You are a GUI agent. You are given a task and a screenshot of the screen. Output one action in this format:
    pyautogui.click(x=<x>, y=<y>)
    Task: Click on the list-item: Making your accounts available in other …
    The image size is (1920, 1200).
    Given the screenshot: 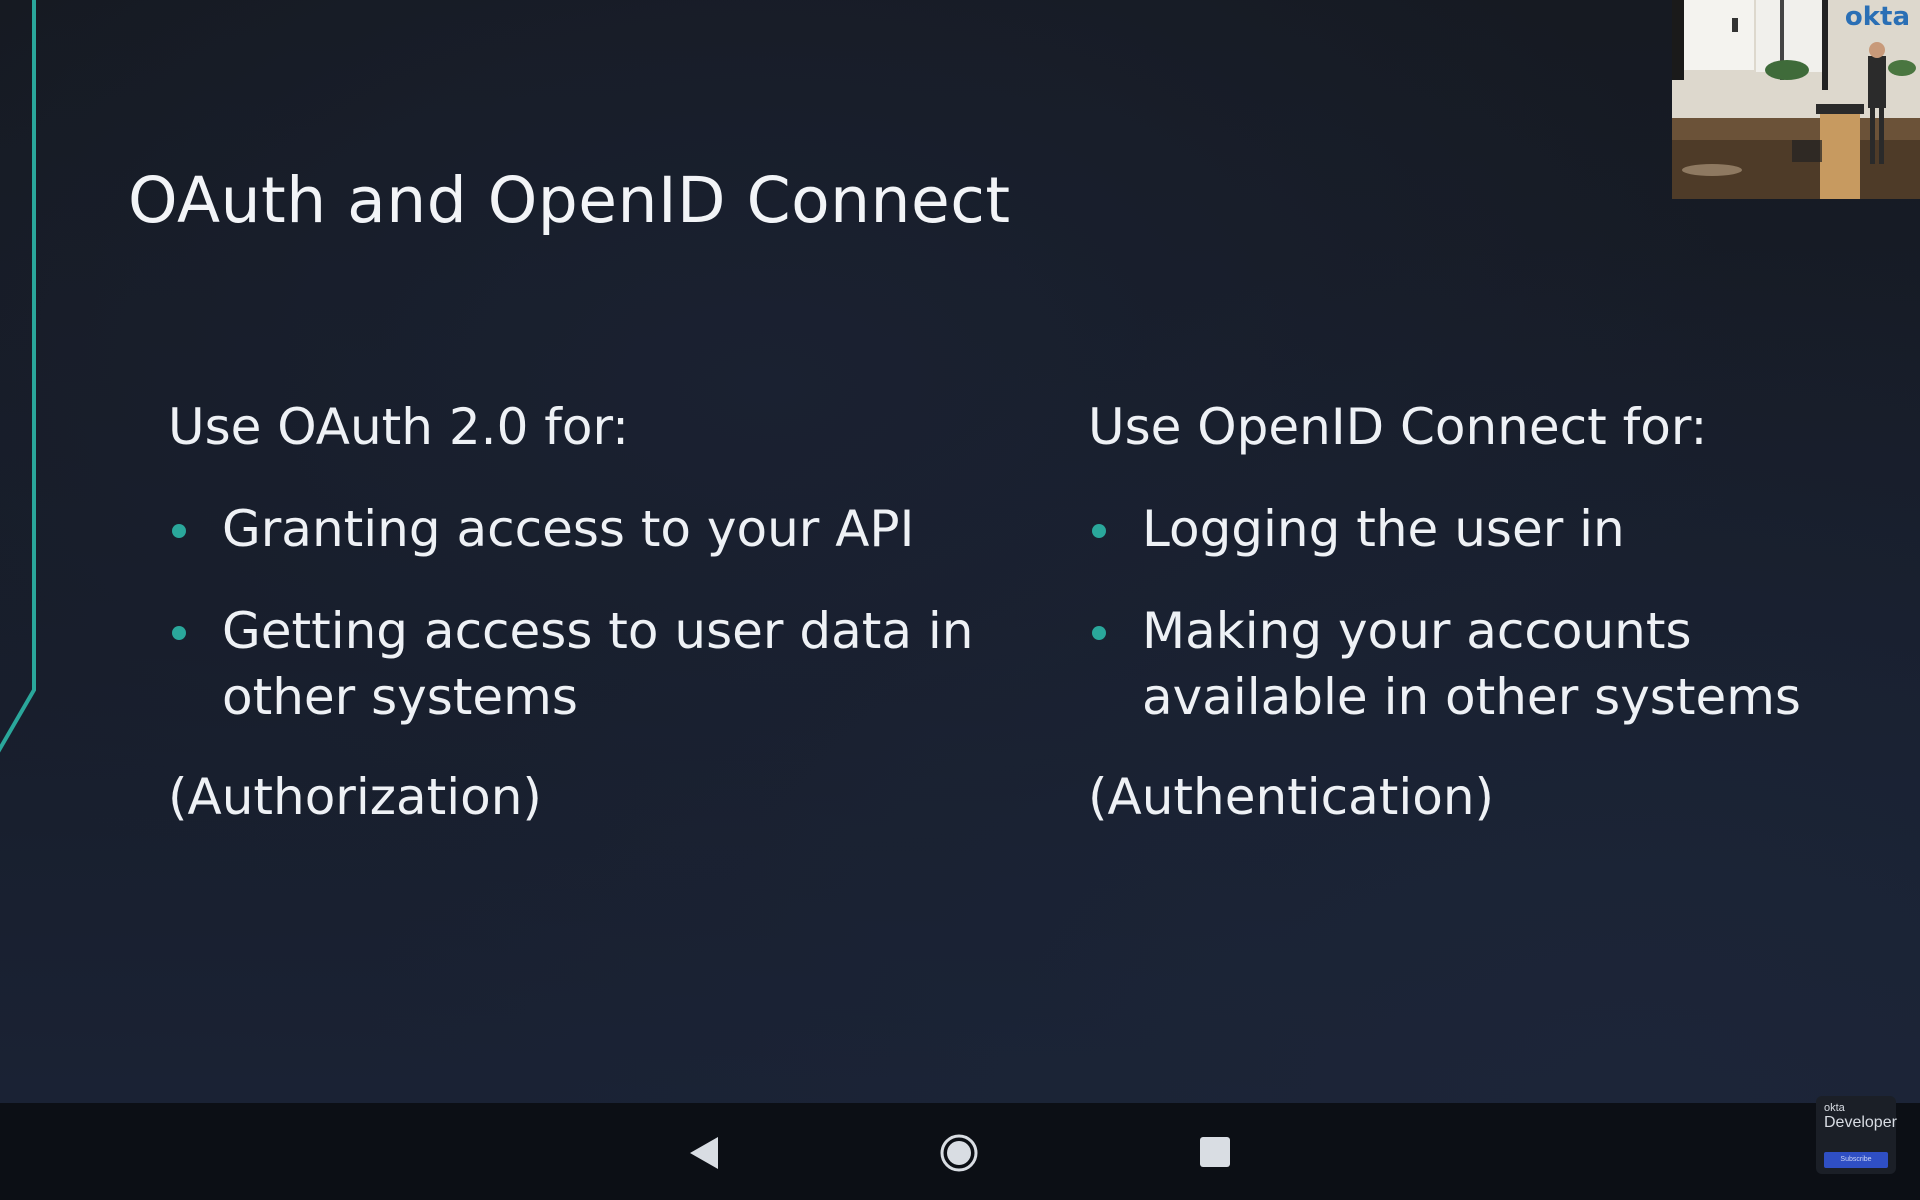 What is the action you would take?
    pyautogui.click(x=1498, y=664)
    